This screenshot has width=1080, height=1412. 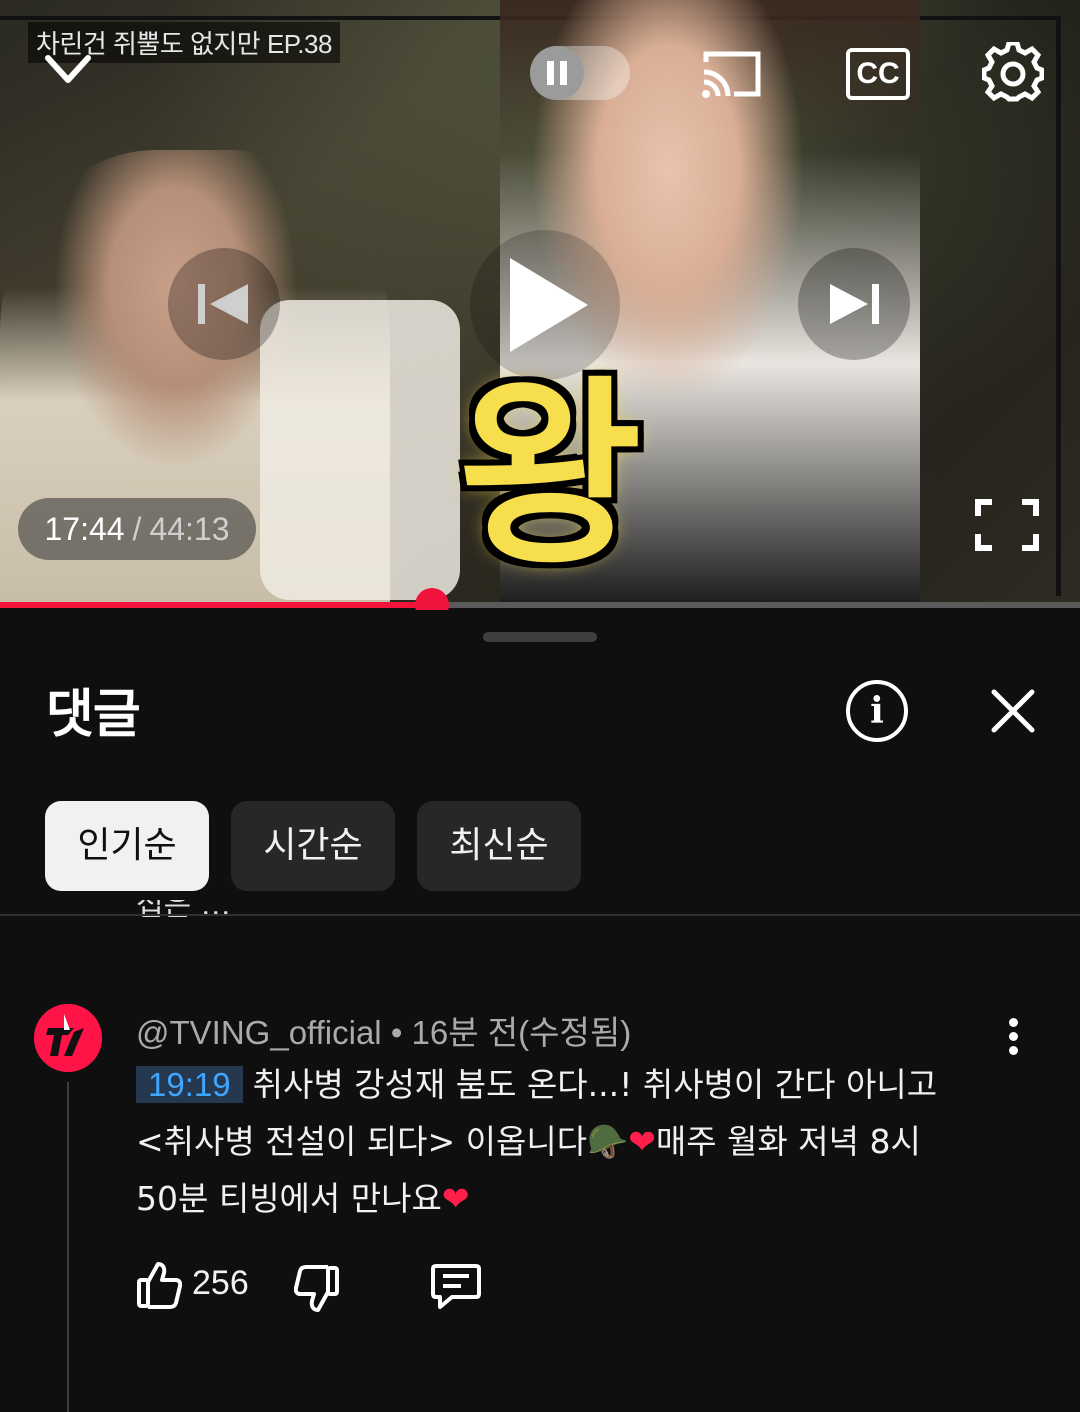 I want to click on duration: 44:13, so click(x=189, y=528).